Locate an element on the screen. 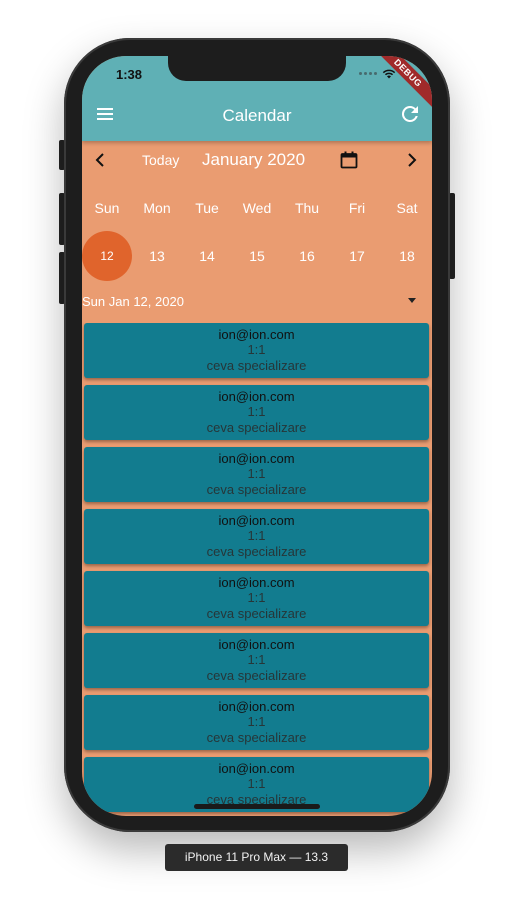  chevron-left-icon is located at coordinates (99, 160).